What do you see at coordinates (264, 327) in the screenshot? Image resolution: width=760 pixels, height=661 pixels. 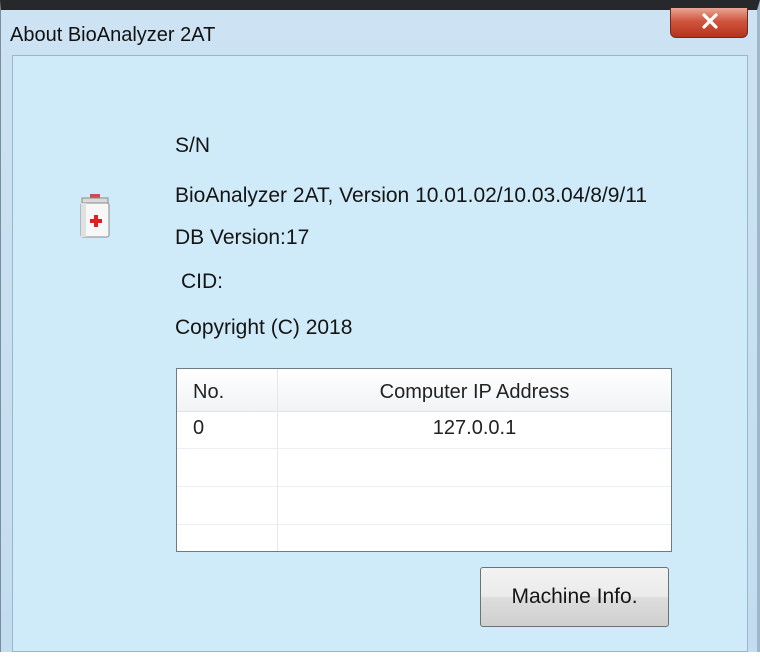 I see `copyright-label: Copyright (C) 2018` at bounding box center [264, 327].